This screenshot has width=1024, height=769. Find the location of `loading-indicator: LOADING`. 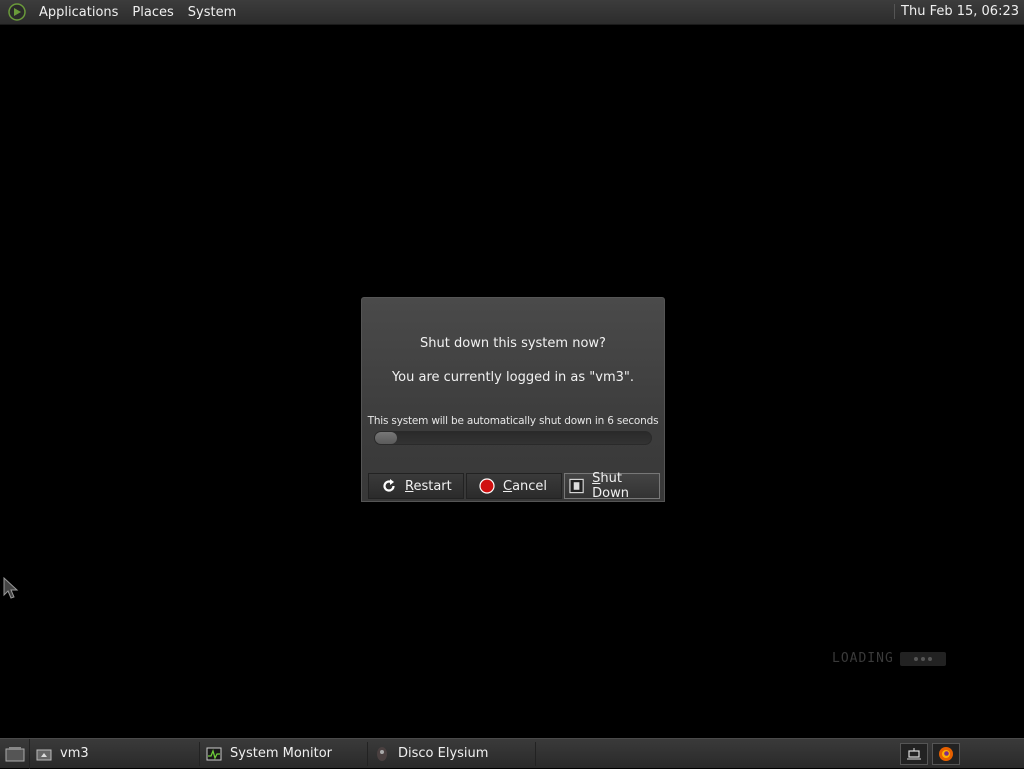

loading-indicator: LOADING is located at coordinates (889, 658).